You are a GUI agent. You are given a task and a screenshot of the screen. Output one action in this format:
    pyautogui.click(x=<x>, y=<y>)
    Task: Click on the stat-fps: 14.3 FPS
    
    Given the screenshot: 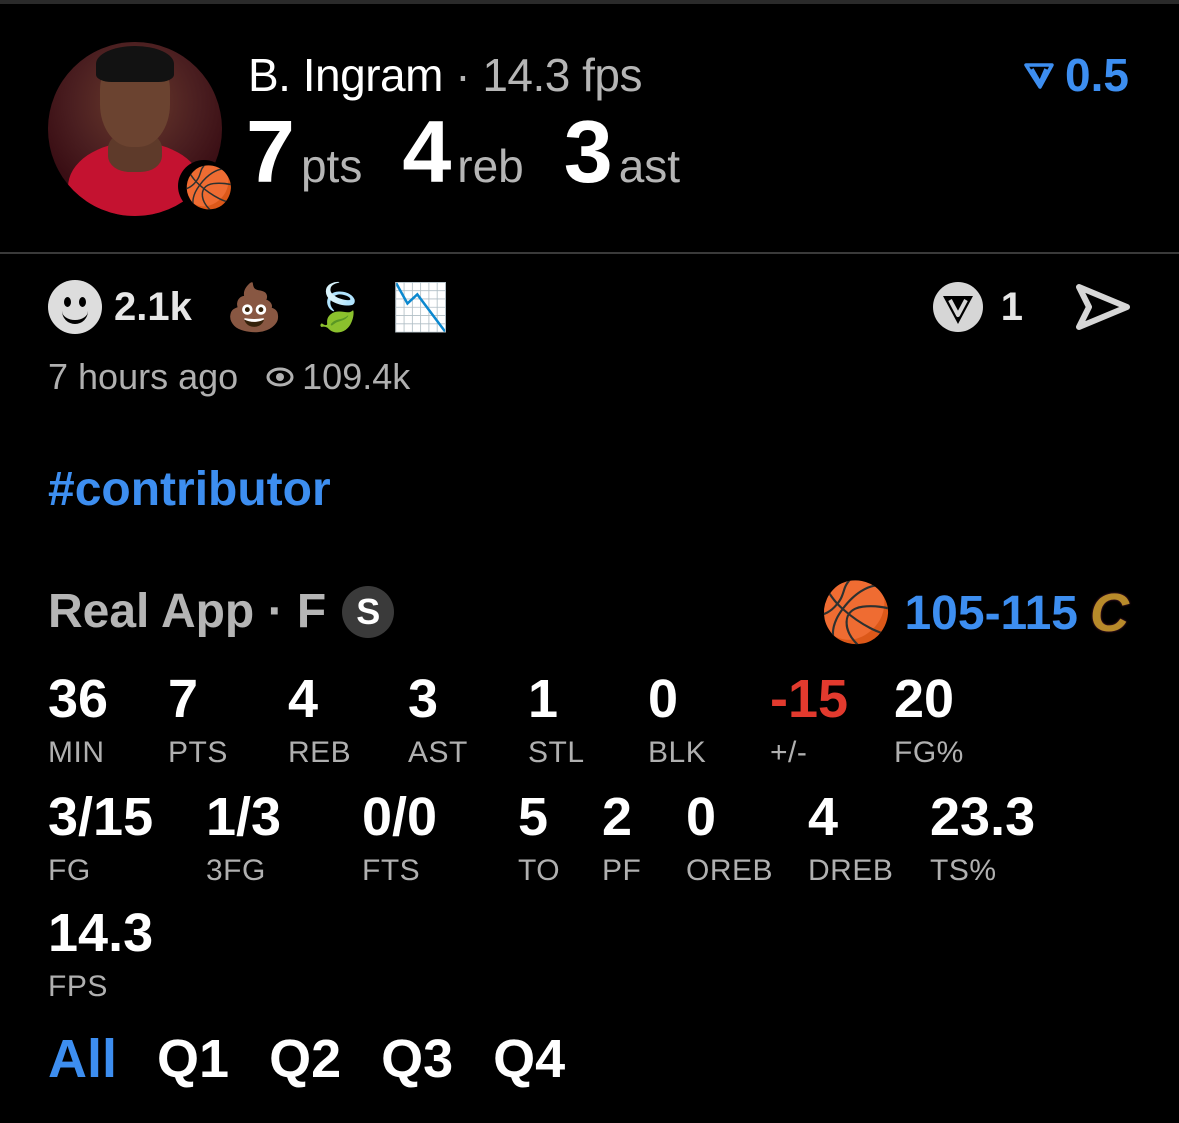 What is the action you would take?
    pyautogui.click(x=101, y=953)
    